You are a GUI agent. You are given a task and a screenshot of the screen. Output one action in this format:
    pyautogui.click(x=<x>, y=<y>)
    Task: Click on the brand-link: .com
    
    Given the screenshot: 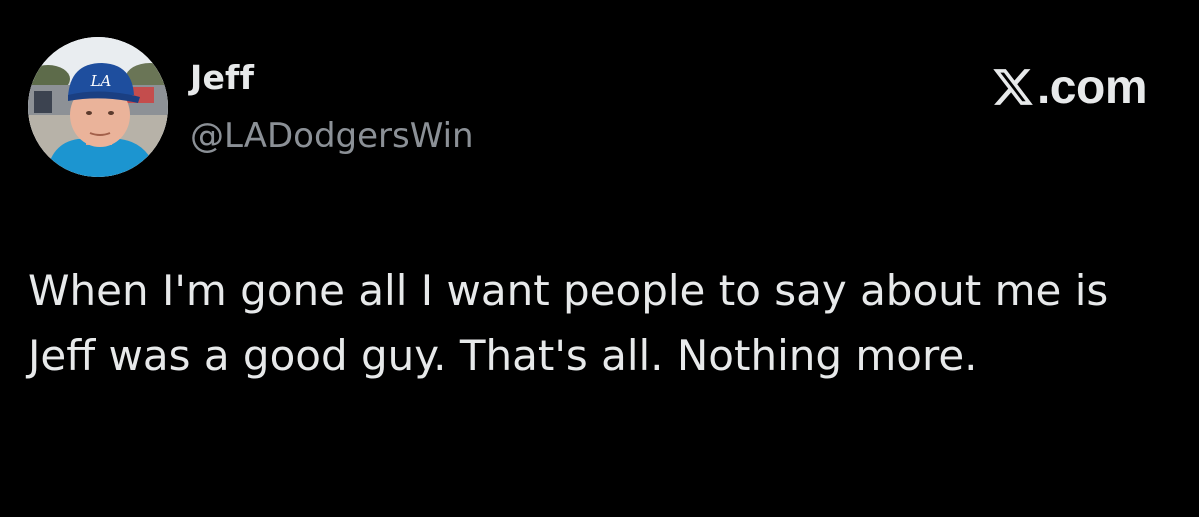 What is the action you would take?
    pyautogui.click(x=1069, y=87)
    